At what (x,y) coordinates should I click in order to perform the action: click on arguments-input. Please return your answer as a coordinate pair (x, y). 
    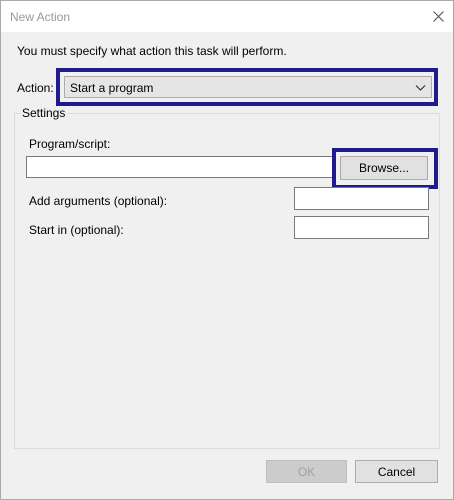
    Looking at the image, I should click on (361, 198).